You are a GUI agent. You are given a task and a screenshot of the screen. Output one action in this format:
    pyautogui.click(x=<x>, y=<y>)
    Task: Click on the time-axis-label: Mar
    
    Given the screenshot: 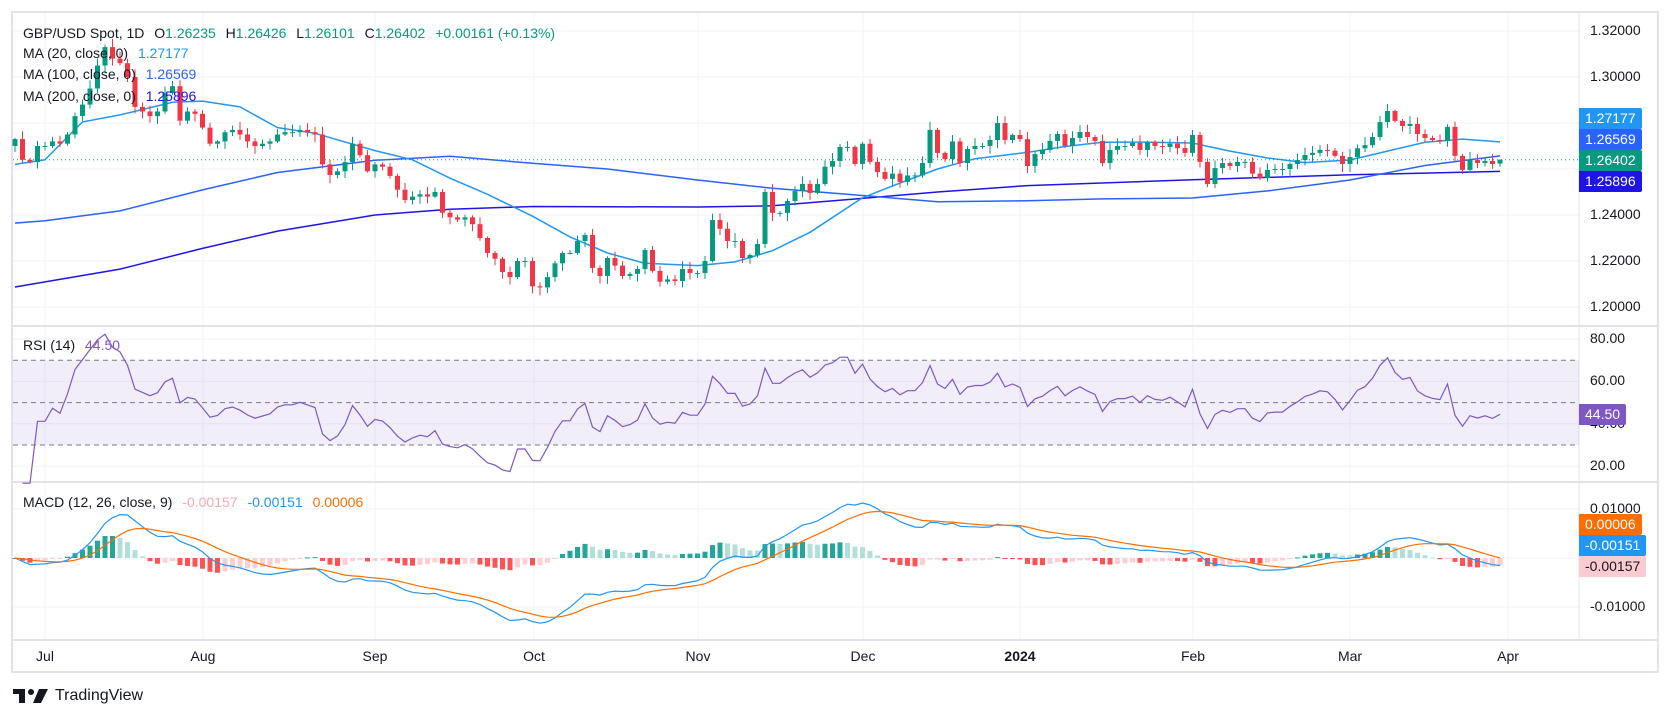 What is the action you would take?
    pyautogui.click(x=1350, y=656)
    